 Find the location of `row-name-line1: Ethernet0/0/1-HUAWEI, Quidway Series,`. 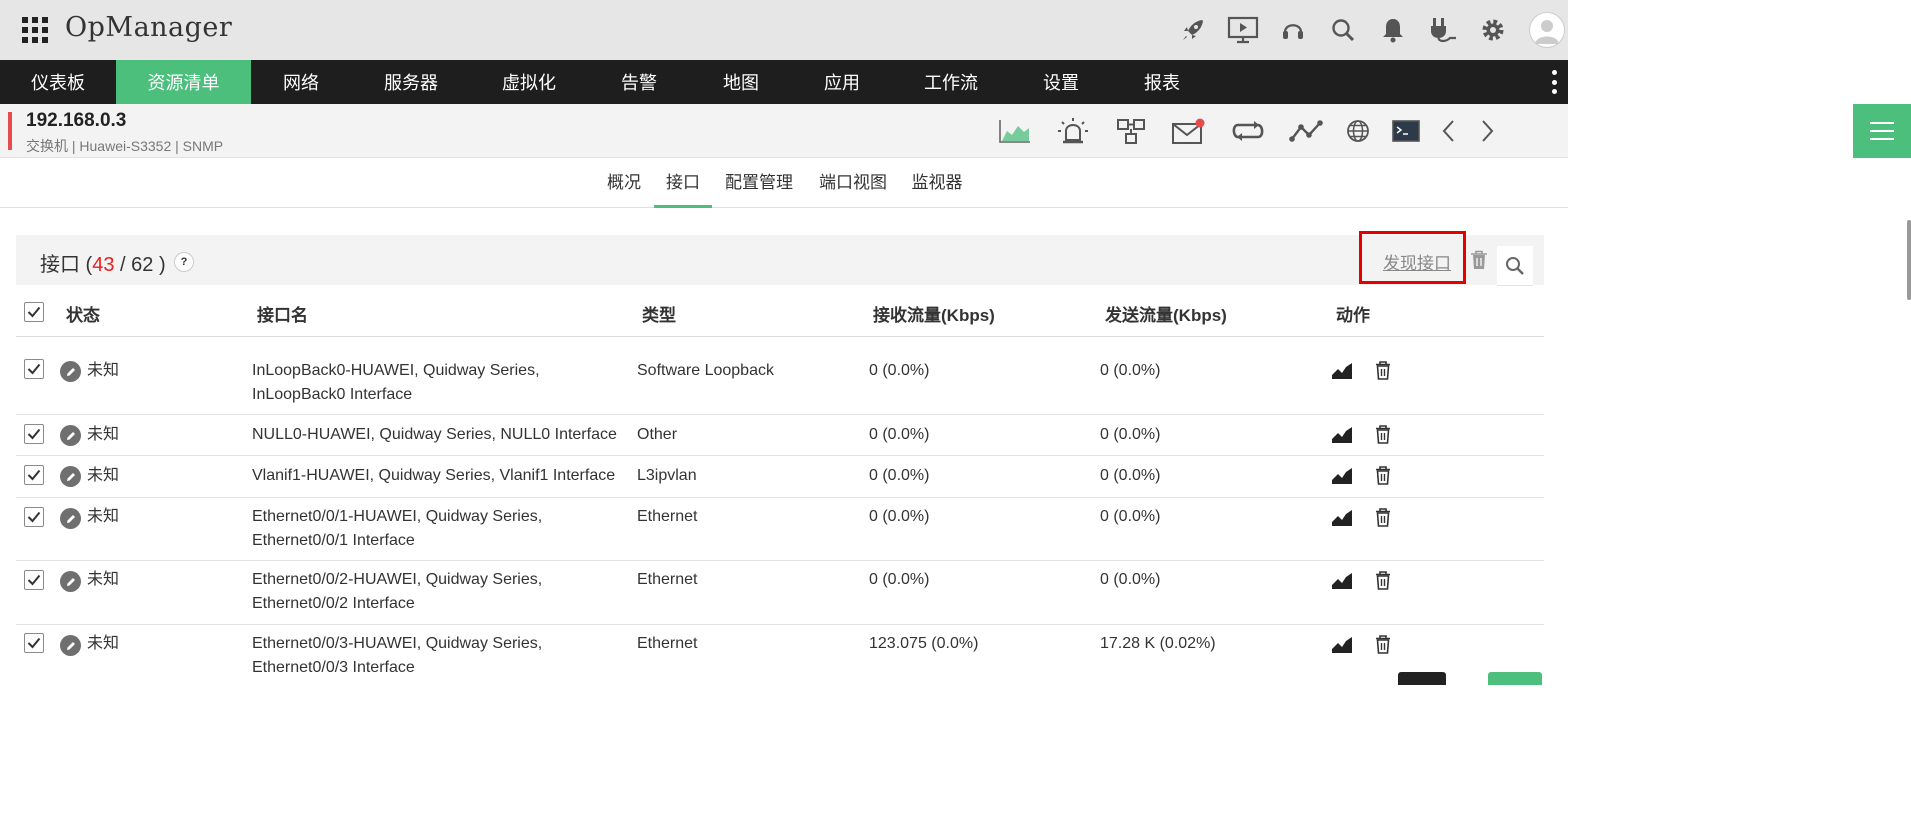

row-name-line1: Ethernet0/0/1-HUAWEI, Quidway Series, is located at coordinates (397, 517).